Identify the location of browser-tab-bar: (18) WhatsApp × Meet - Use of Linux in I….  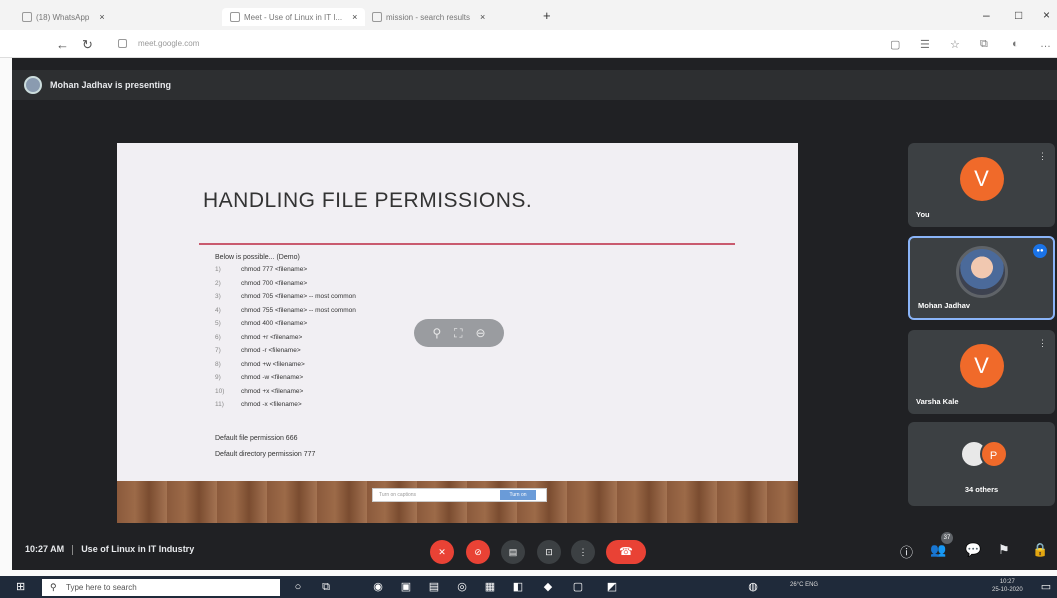
(528, 15).